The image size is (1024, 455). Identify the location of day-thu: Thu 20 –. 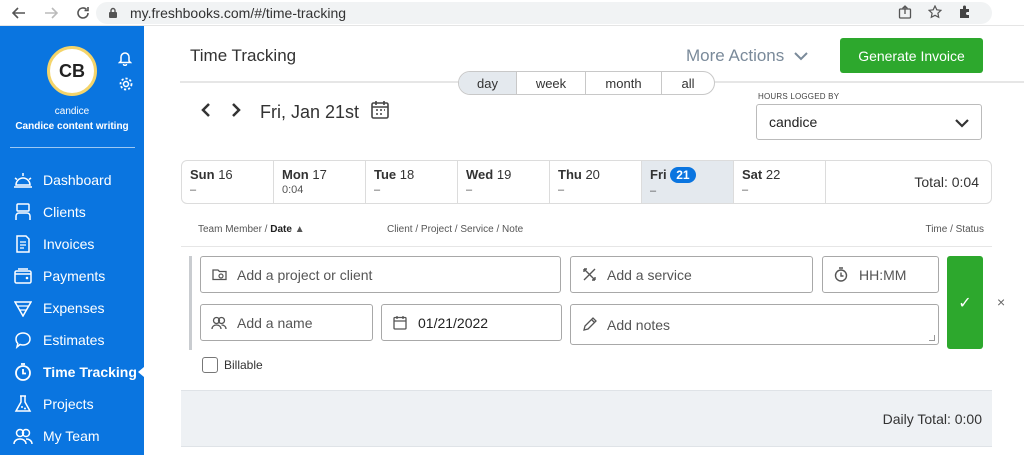
(596, 182).